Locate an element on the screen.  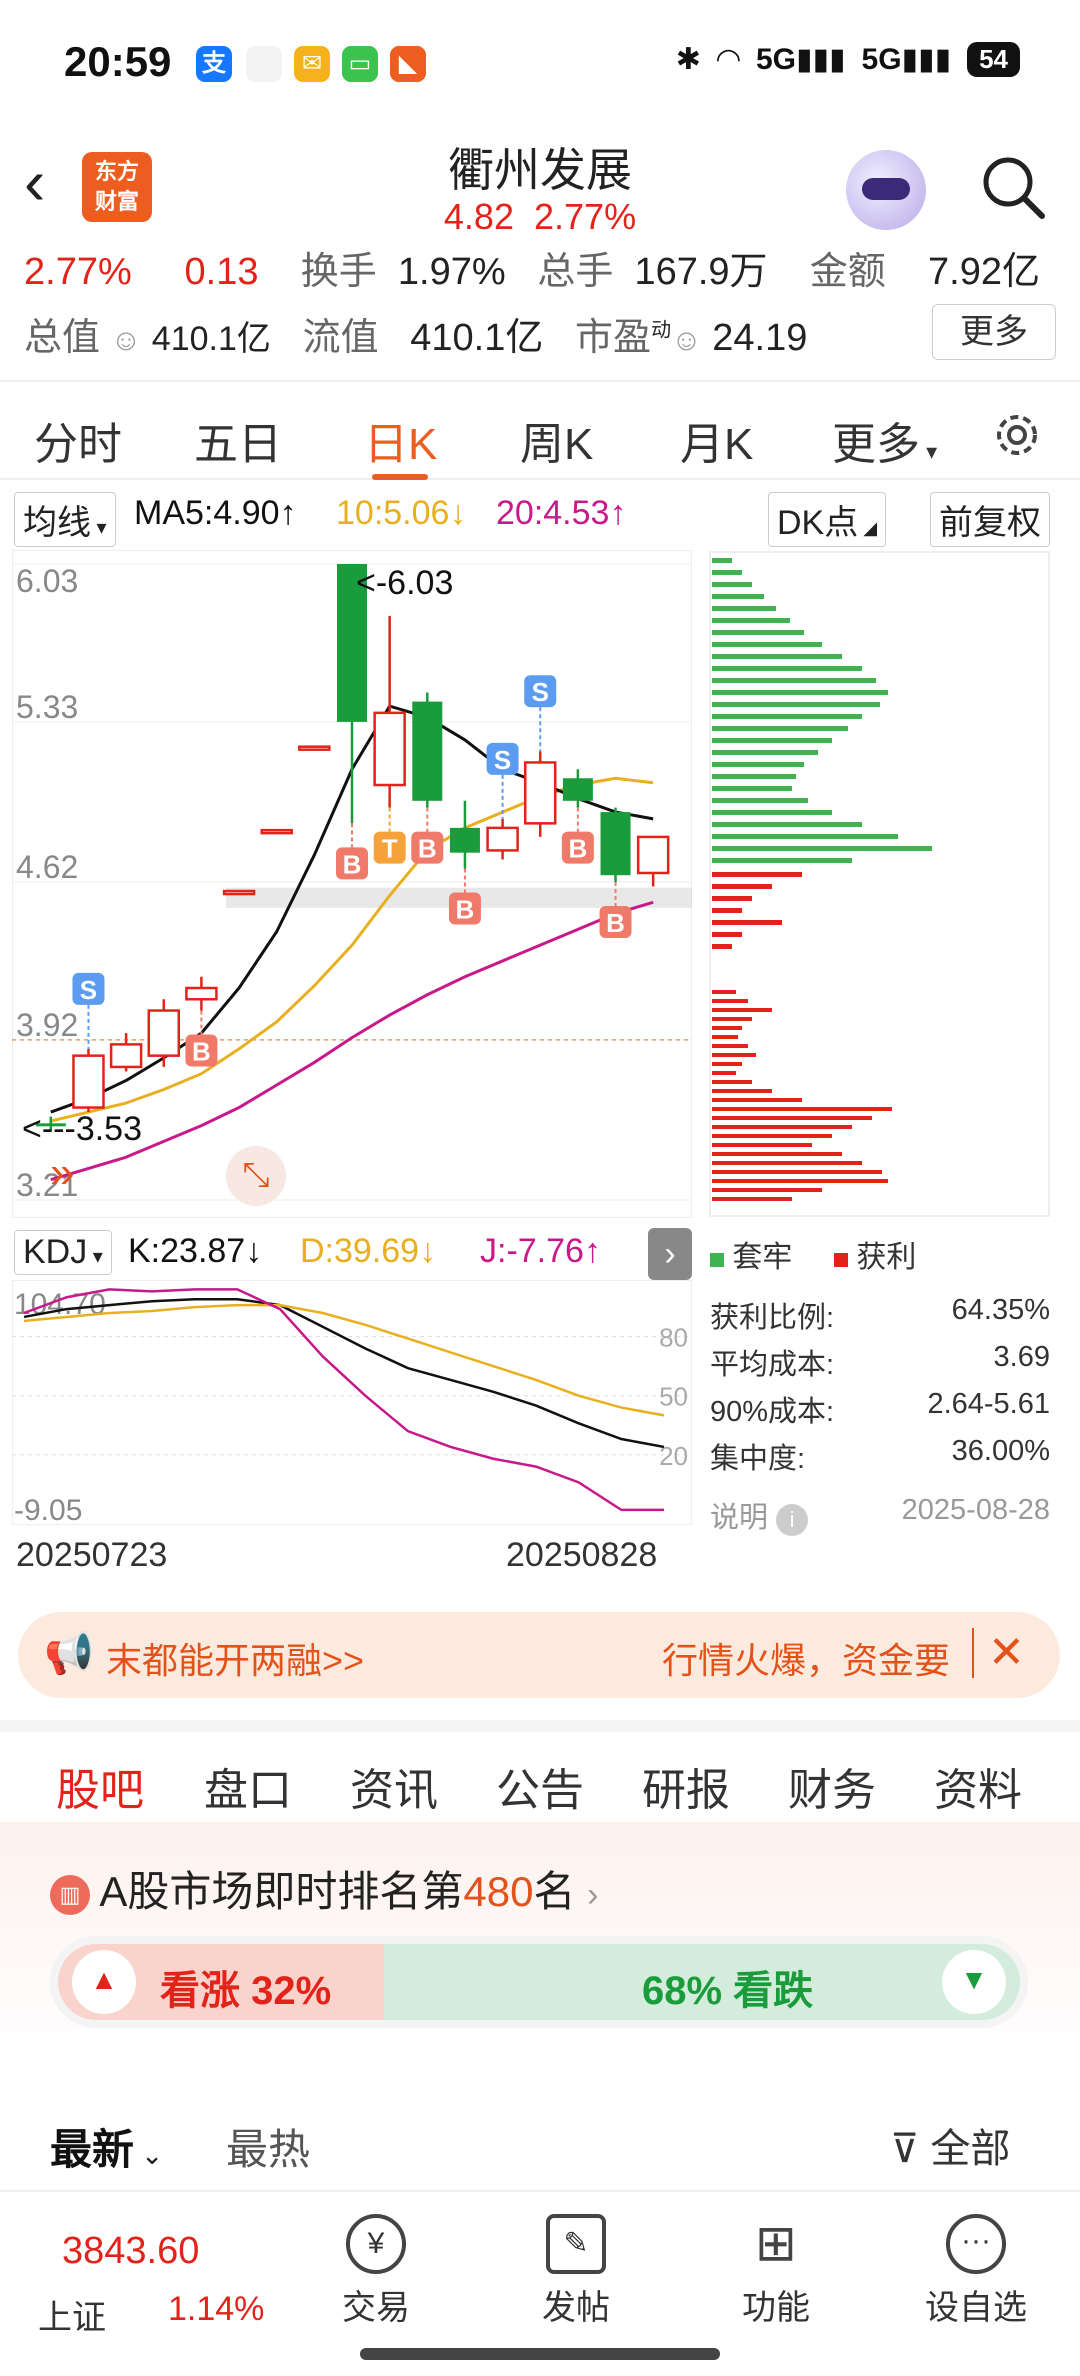
ranking-title: ▥ A股市场即时排名第480名 › is located at coordinates (324, 1888).